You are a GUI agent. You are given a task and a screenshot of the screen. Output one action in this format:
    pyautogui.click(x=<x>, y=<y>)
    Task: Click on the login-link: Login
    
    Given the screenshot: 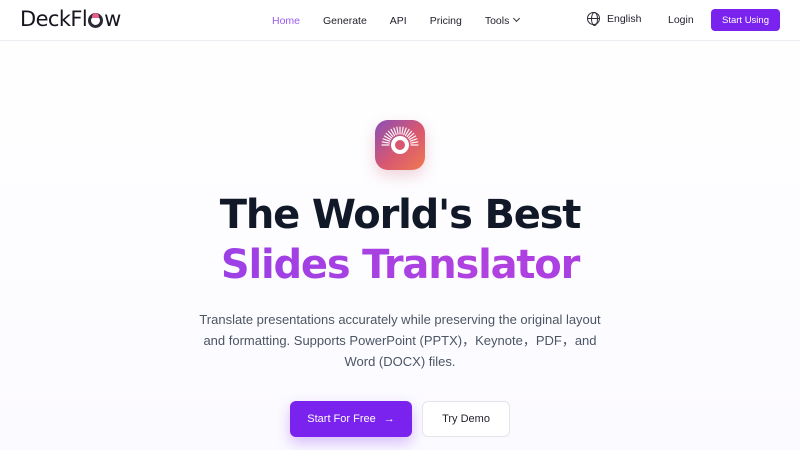 What is the action you would take?
    pyautogui.click(x=681, y=20)
    